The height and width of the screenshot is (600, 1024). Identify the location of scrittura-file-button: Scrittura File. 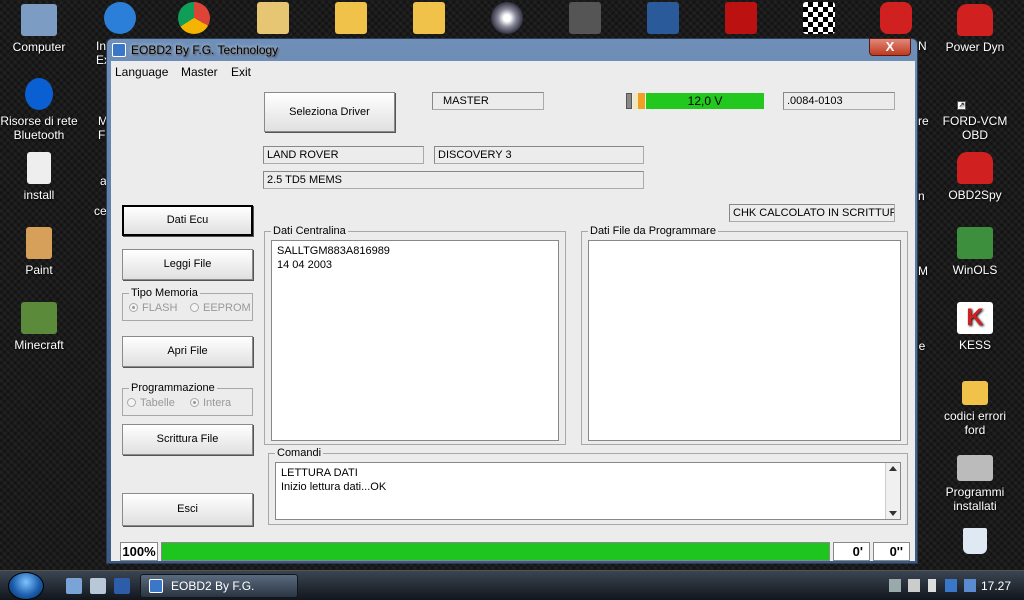
(187, 439).